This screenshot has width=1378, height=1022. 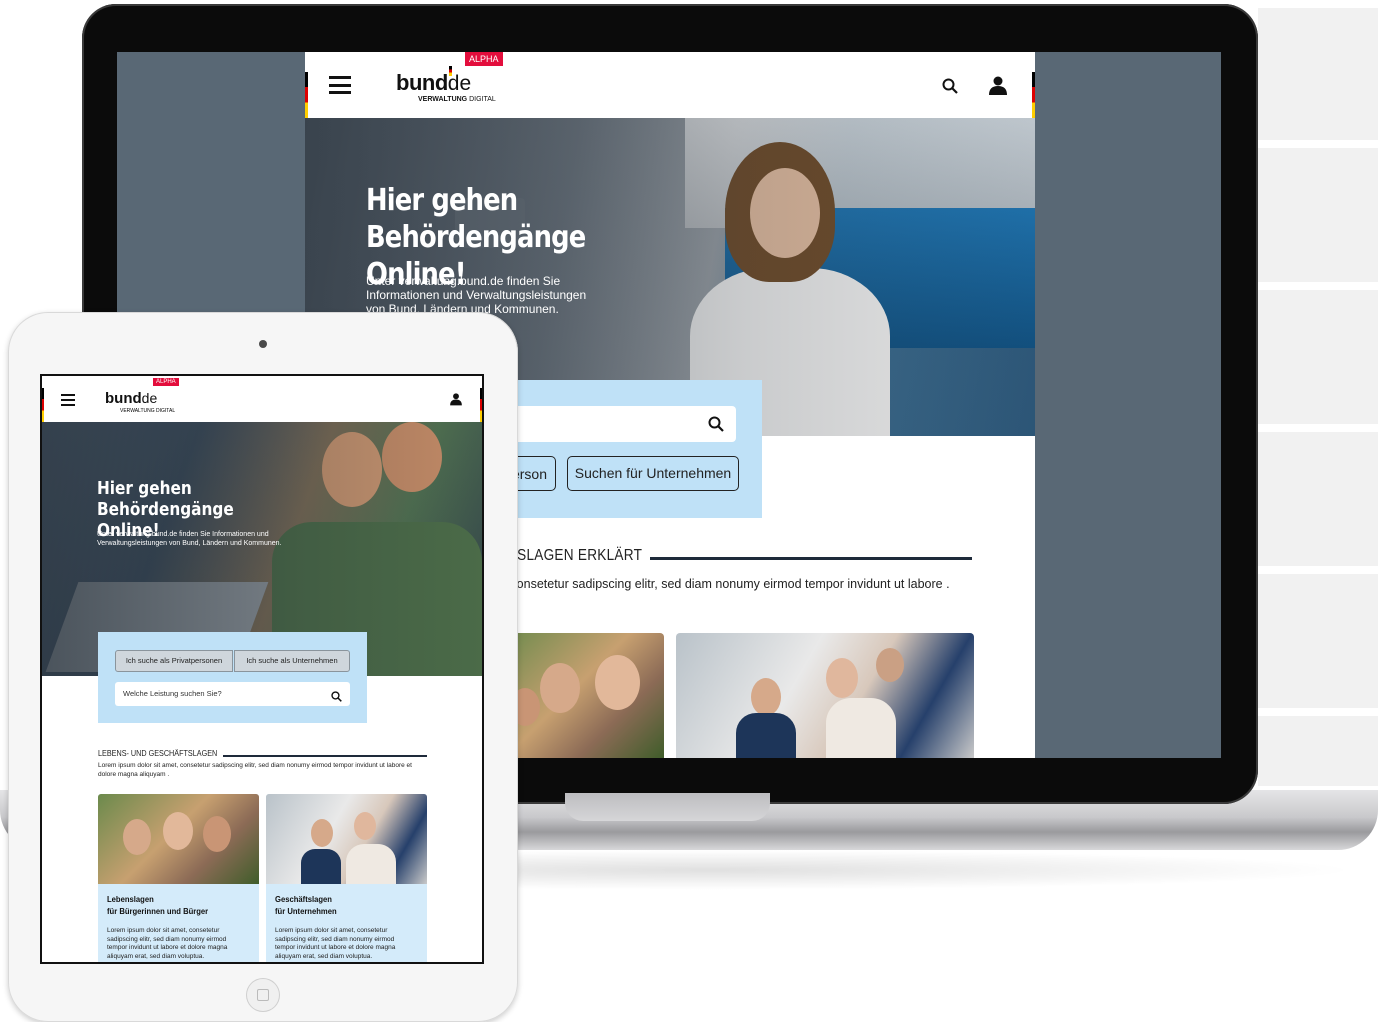 What do you see at coordinates (174, 661) in the screenshot?
I see `search-private-button: Ich suche als Privatpersonen` at bounding box center [174, 661].